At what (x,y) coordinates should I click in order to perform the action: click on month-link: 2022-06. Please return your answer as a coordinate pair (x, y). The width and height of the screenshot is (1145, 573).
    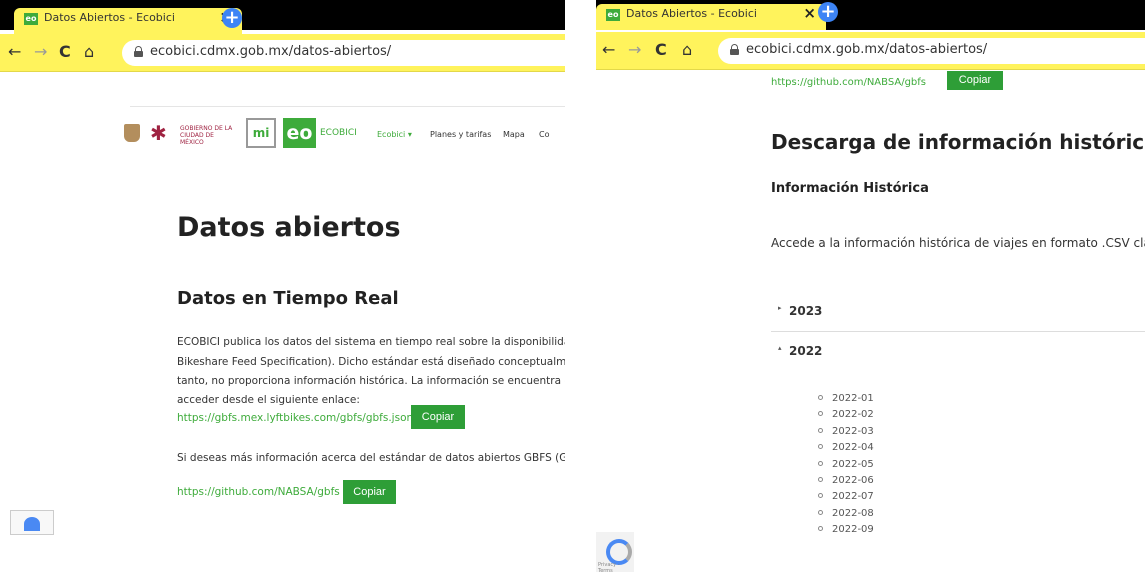
    Looking at the image, I should click on (846, 483).